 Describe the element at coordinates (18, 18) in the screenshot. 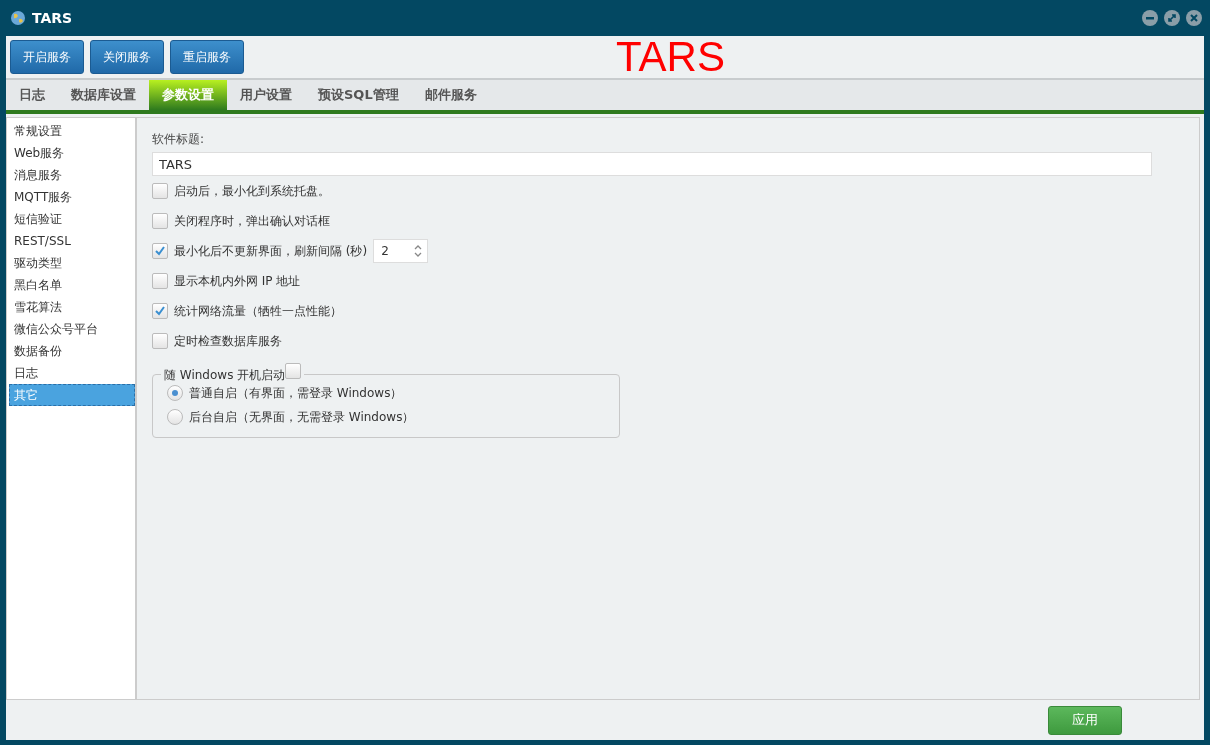

I see `globe-icon` at that location.